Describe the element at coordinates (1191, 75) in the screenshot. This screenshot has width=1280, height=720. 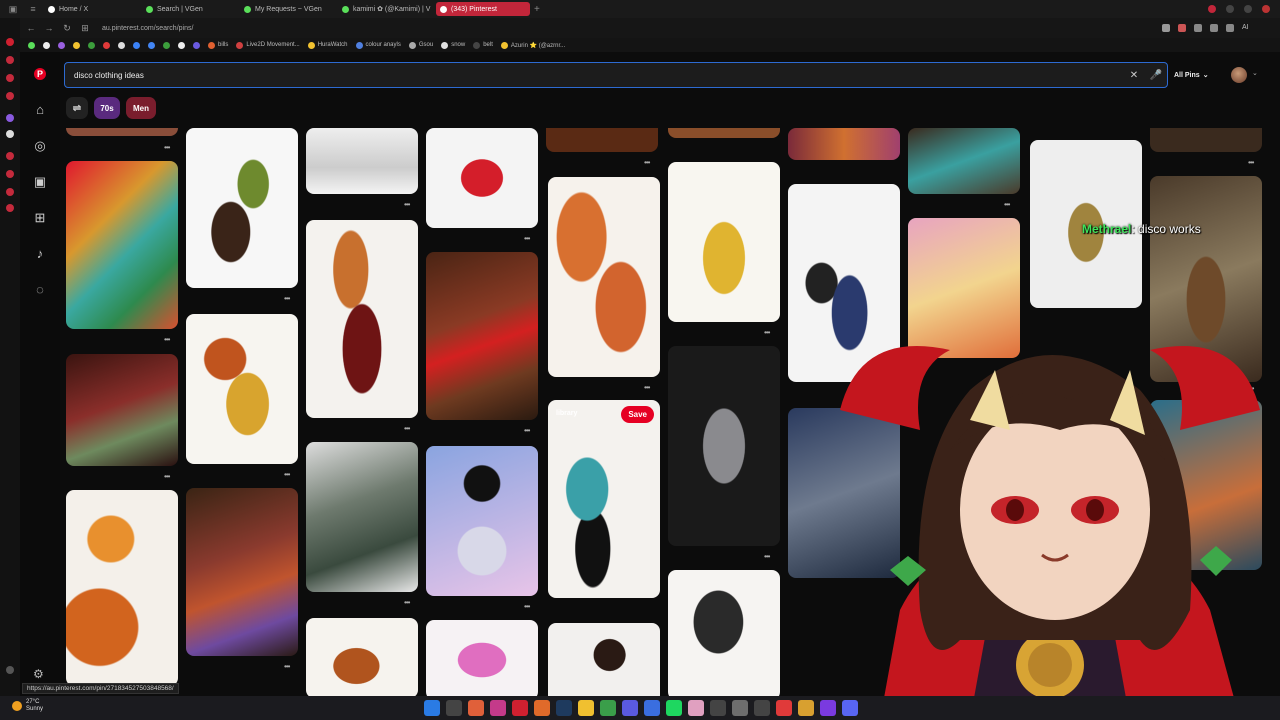
I see `pin-type-dropdown: All Pins ⌄` at that location.